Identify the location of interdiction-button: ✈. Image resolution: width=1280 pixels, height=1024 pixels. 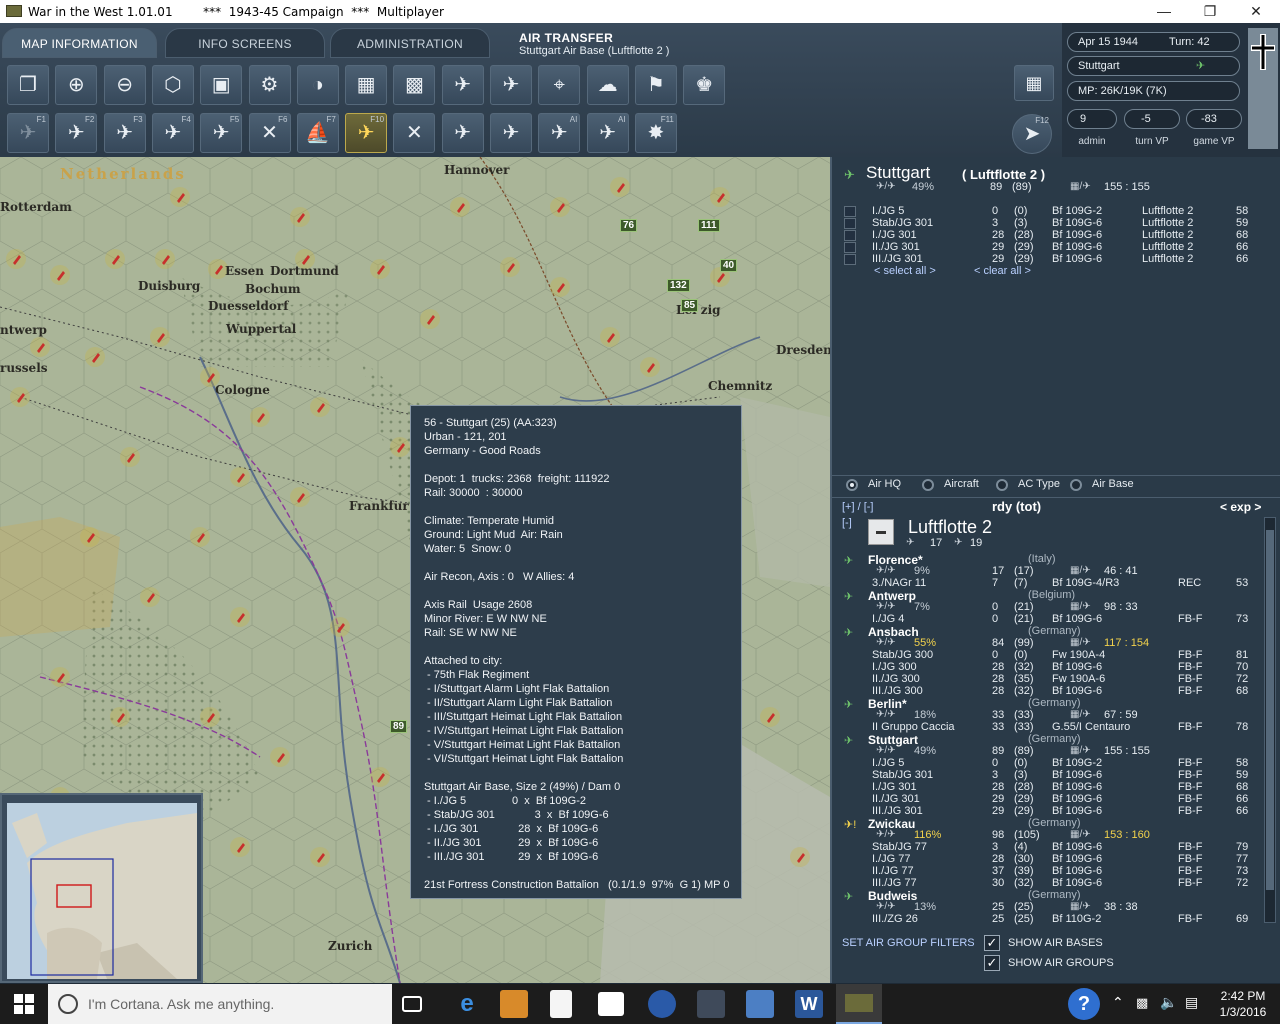
(511, 133).